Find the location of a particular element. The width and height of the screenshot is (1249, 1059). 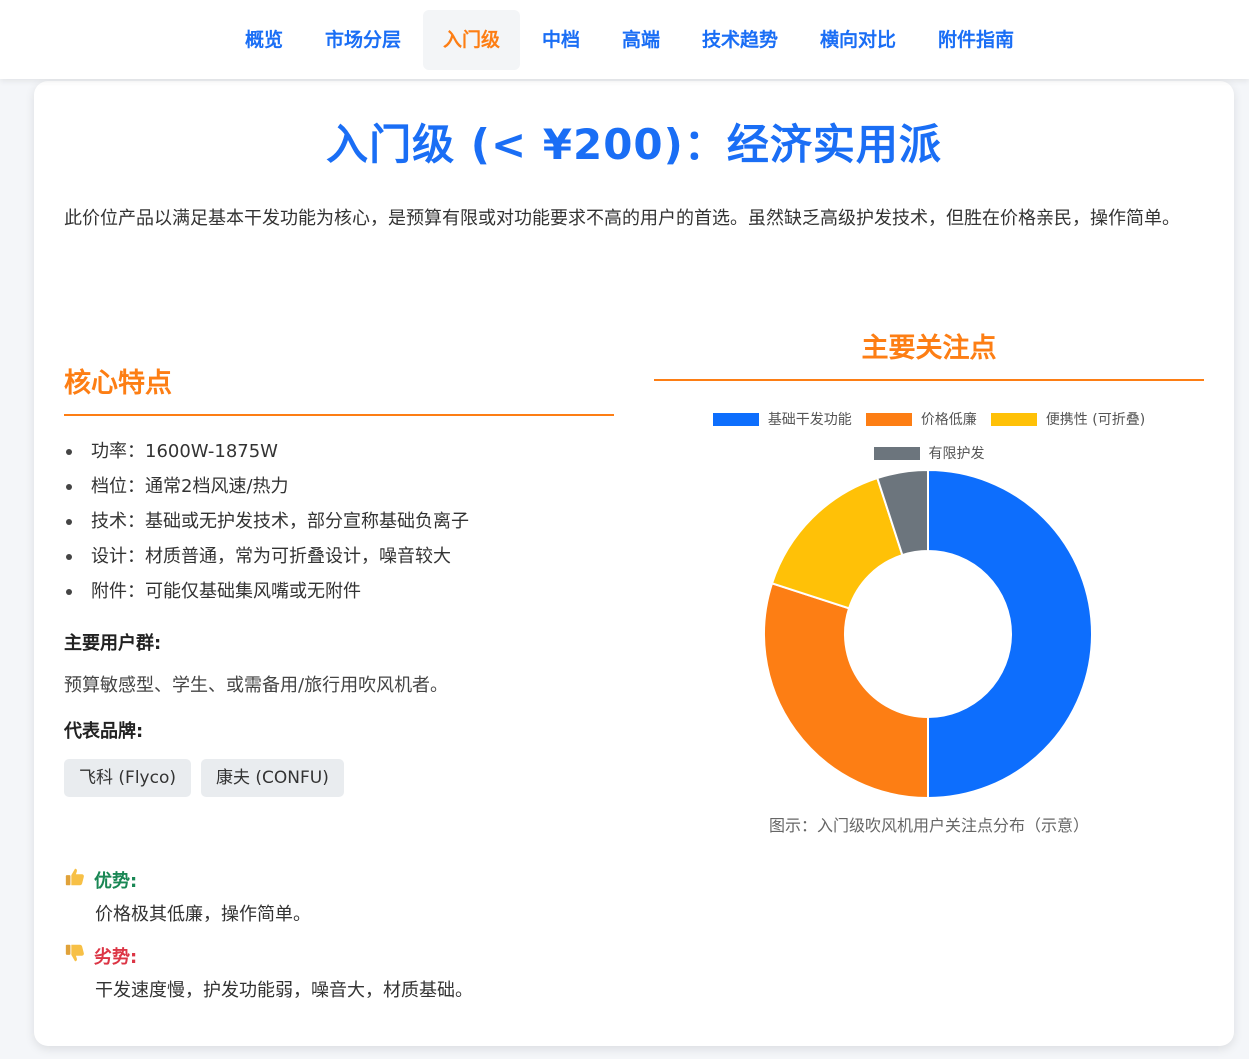

nav-tab-6: 横向对比 is located at coordinates (858, 40).